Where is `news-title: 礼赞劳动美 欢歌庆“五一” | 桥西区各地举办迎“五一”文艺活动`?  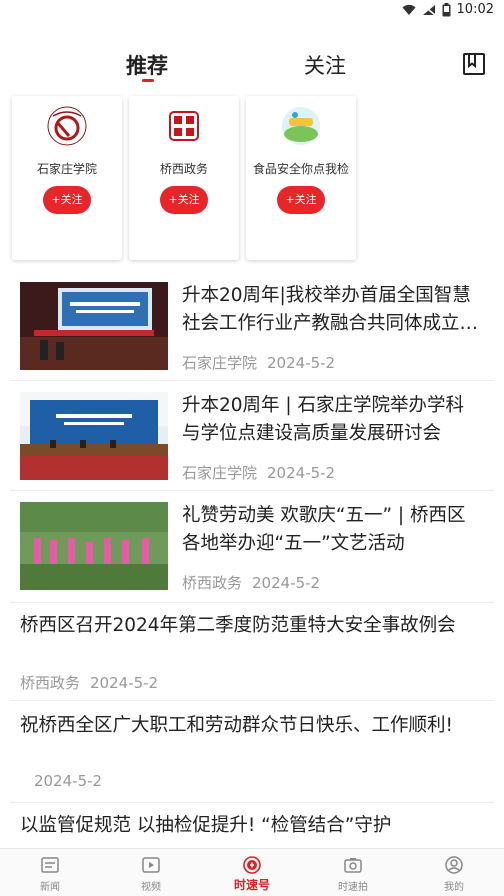 news-title: 礼赞劳动美 欢歌庆“五一” | 桥西区各地举办迎“五一”文艺活动 is located at coordinates (324, 529).